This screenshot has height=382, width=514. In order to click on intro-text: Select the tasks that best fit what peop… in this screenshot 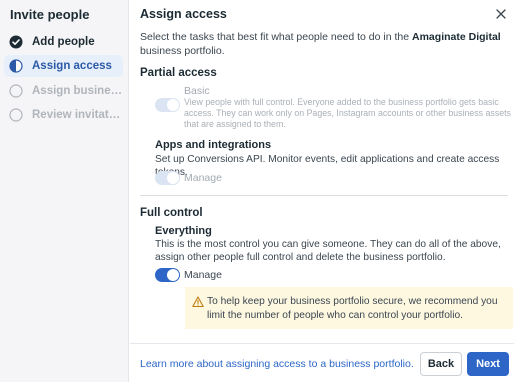, I will do `click(320, 44)`.